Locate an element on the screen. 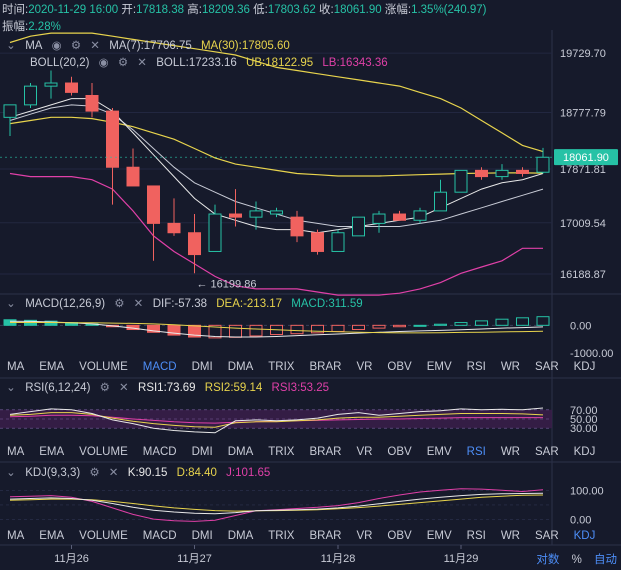 Image resolution: width=621 pixels, height=570 pixels. log-scale-toggle: 对数 is located at coordinates (547, 560).